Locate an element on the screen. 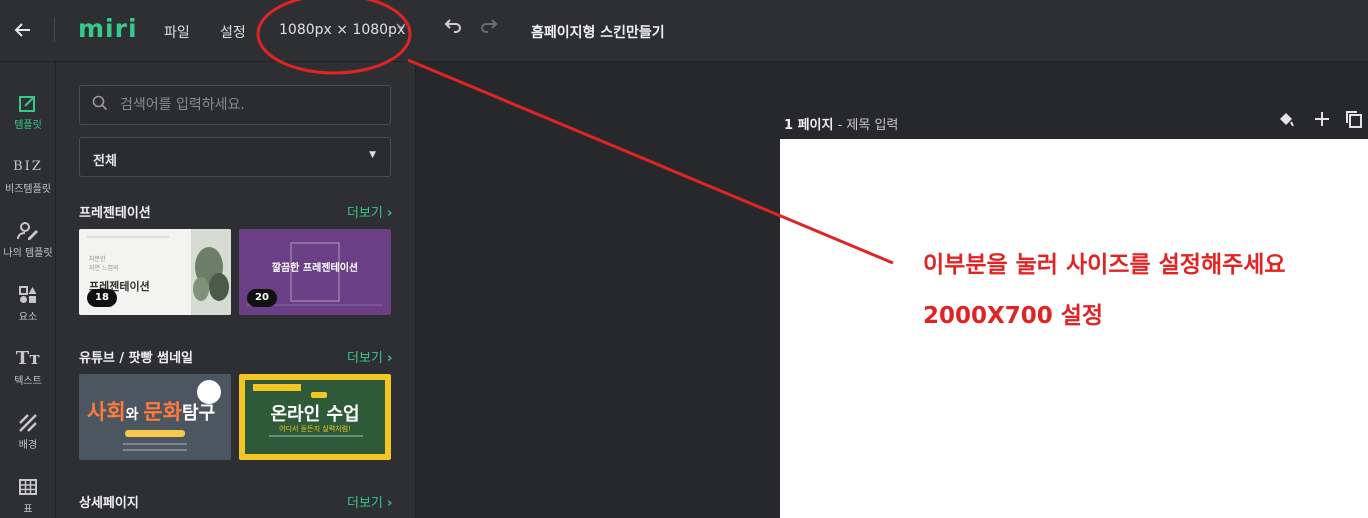 This screenshot has width=1368, height=518. miri-logo: miri is located at coordinates (108, 28).